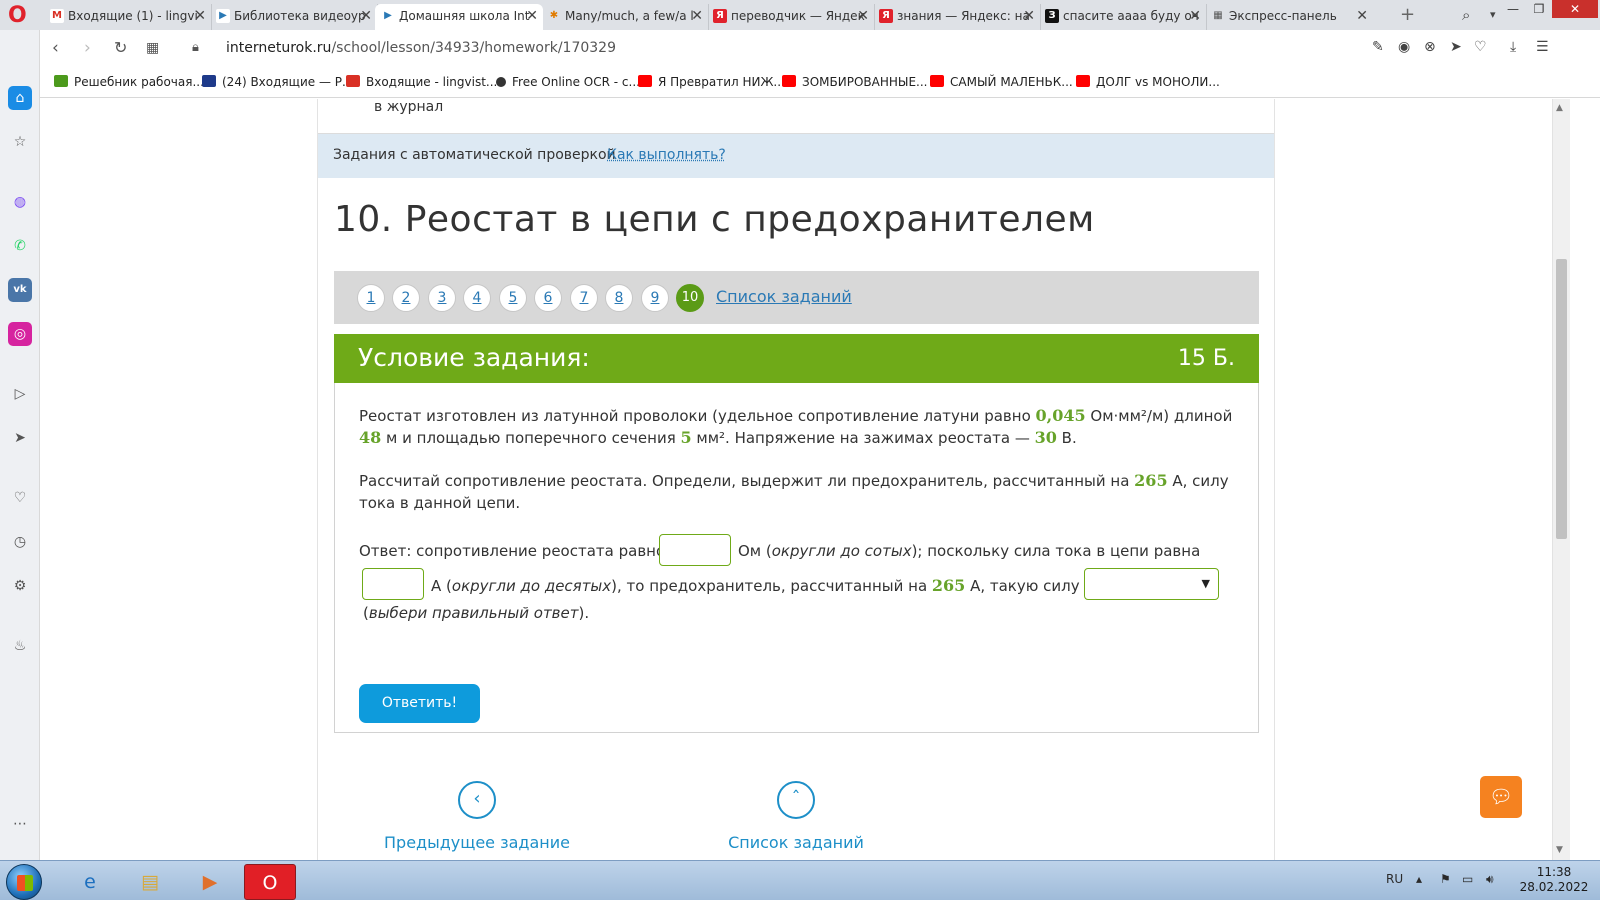 This screenshot has height=900, width=1600. Describe the element at coordinates (20, 586) in the screenshot. I see `settings-gear-icon: ⚙` at that location.